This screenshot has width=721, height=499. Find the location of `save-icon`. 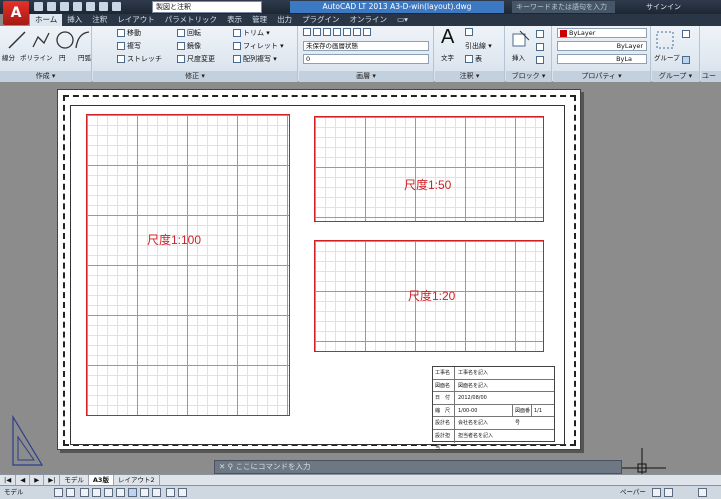

save-icon is located at coordinates (64, 6).